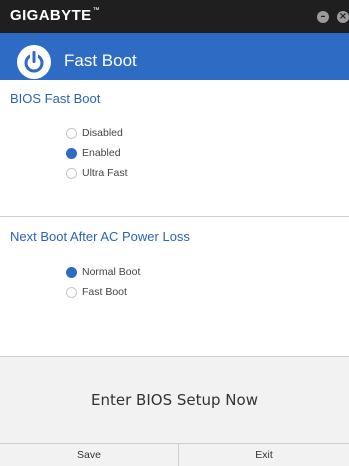  I want to click on bottom-action-bar: Save Exit, so click(174, 454).